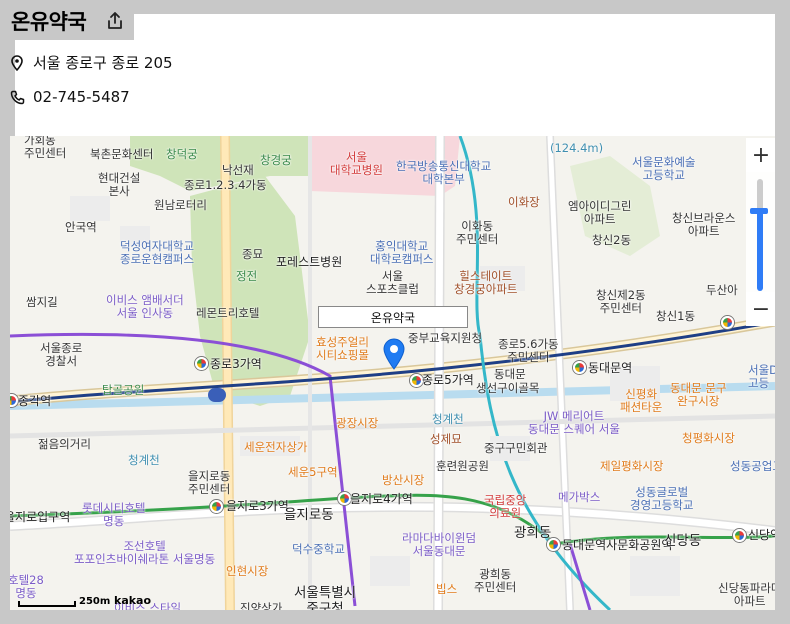 The width and height of the screenshot is (790, 624). Describe the element at coordinates (95, 601) in the screenshot. I see `scale-label: 250m` at that location.